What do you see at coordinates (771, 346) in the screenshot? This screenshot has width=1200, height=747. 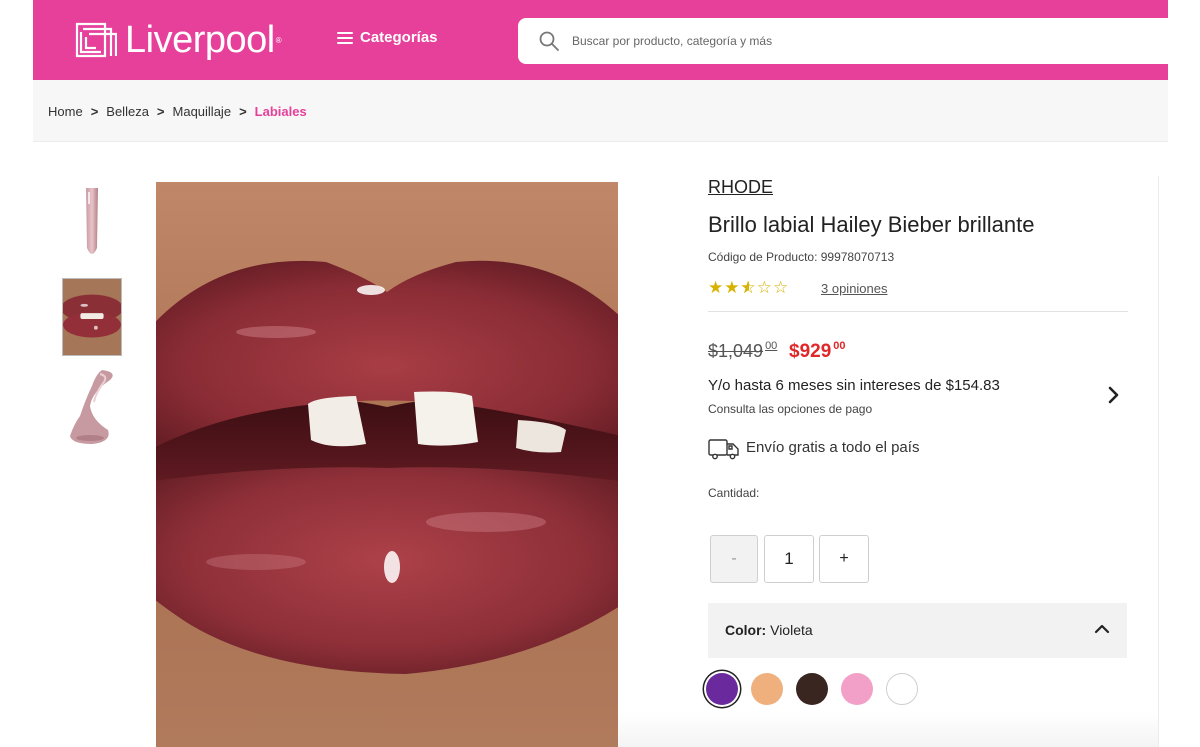 I see `original-price-cents: 00` at bounding box center [771, 346].